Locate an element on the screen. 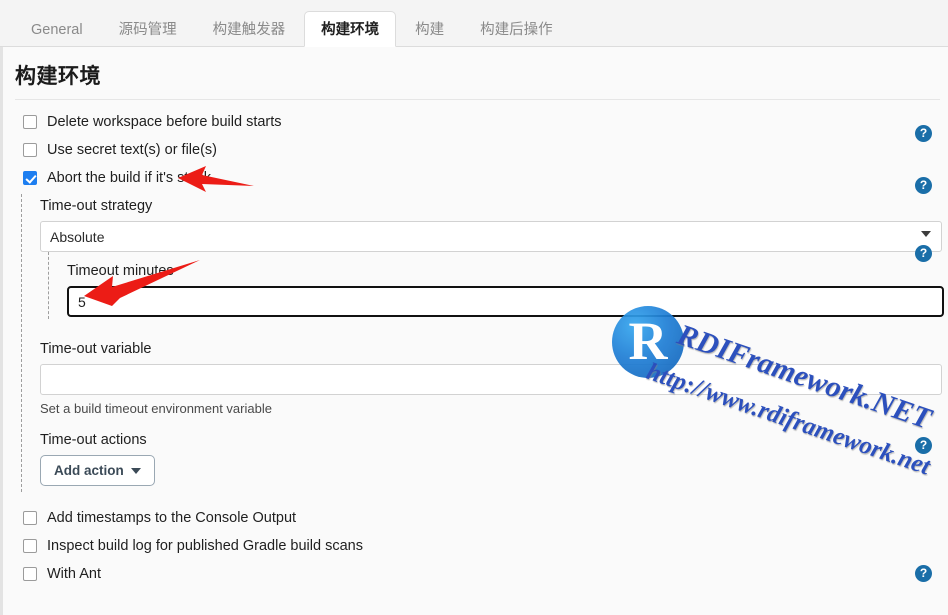 The height and width of the screenshot is (615, 948). help-timeout-variable: Set a build timeout environment variable is located at coordinates (156, 408).